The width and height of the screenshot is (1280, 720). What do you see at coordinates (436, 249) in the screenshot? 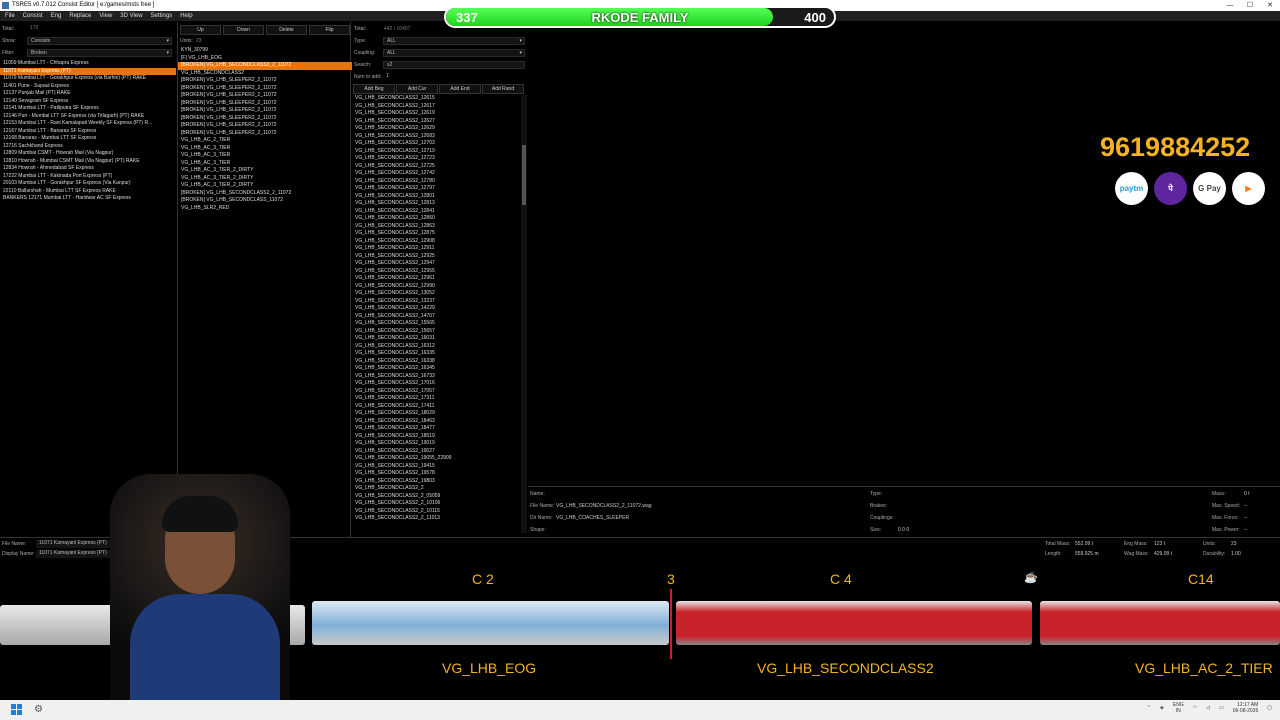
I see `library-list-item: VG_LHB_SECONDCLASS2_12911` at bounding box center [436, 249].